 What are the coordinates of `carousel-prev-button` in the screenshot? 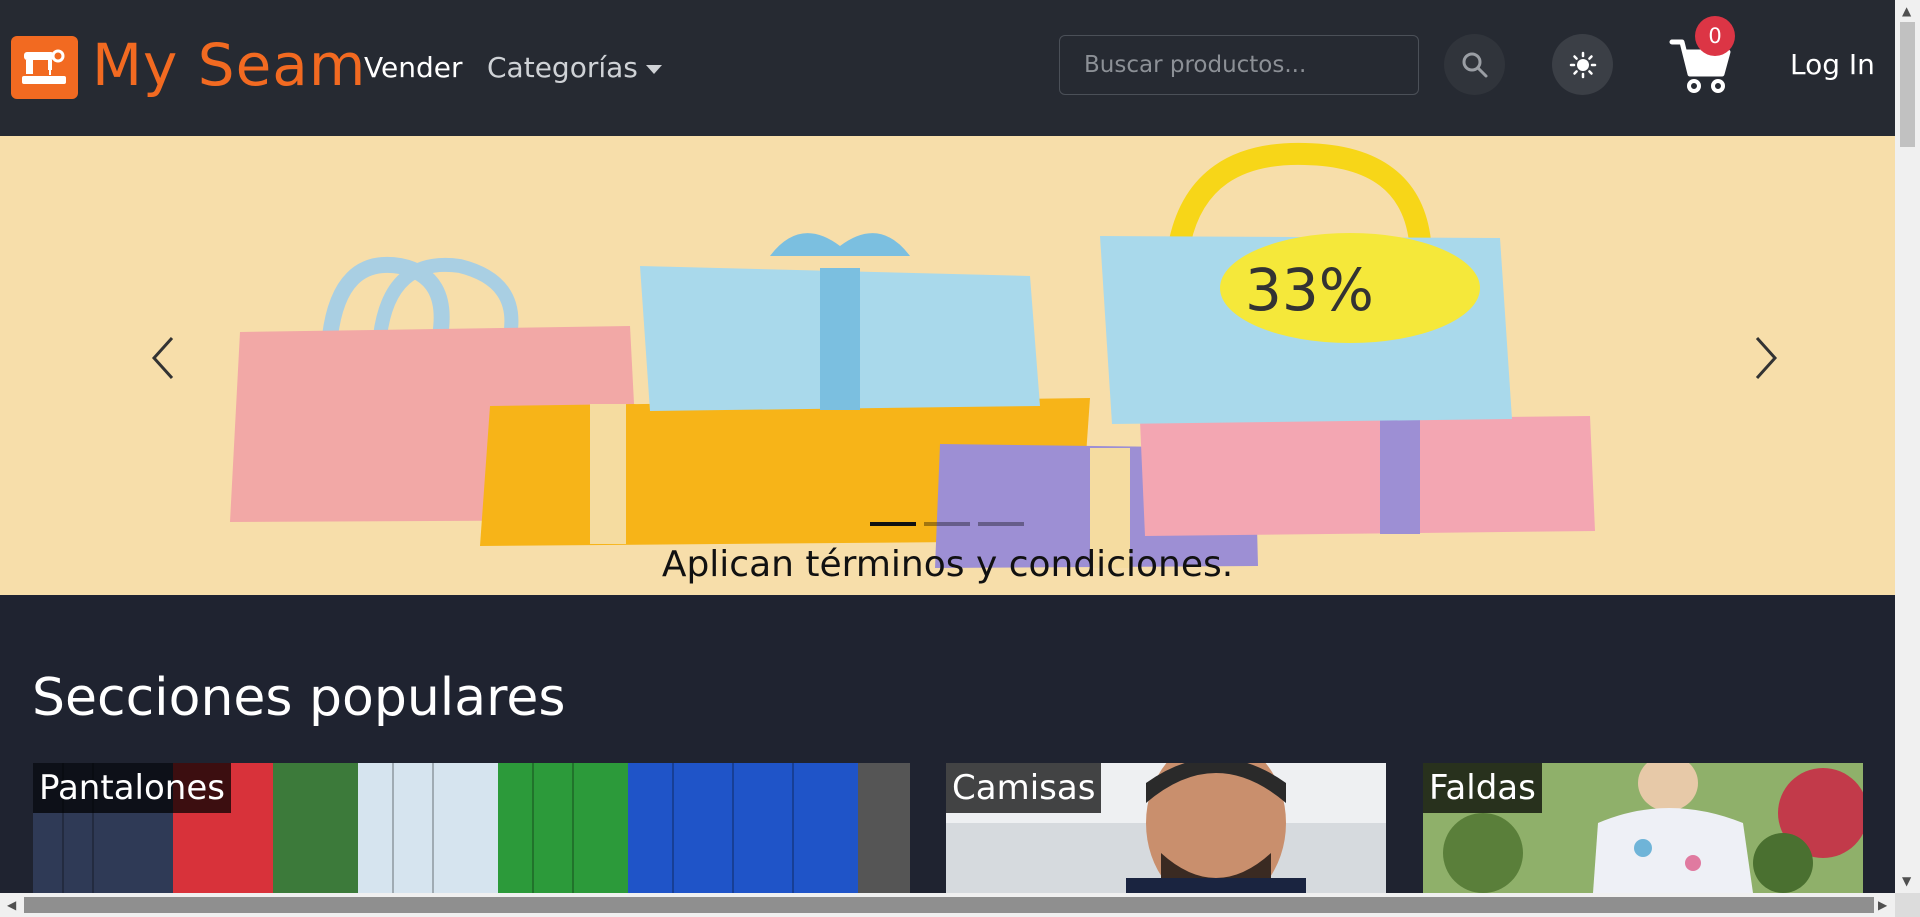 It's located at (165, 358).